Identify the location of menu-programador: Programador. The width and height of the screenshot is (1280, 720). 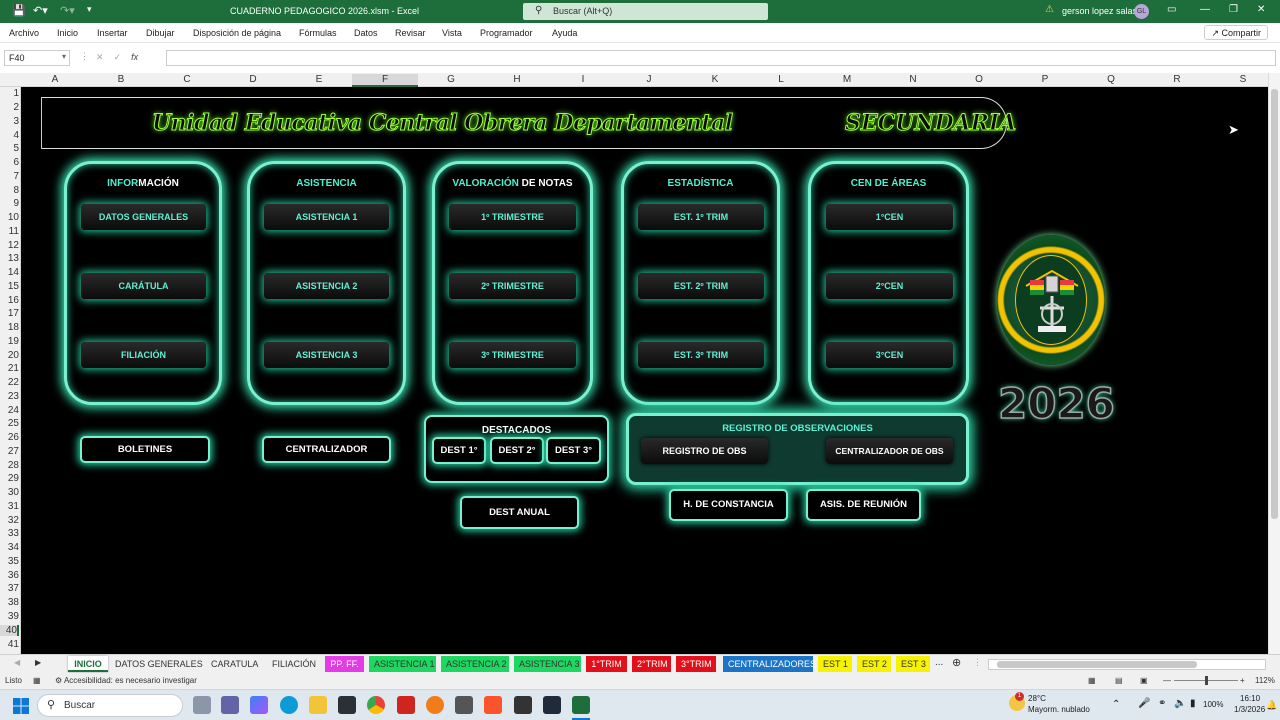
(506, 33).